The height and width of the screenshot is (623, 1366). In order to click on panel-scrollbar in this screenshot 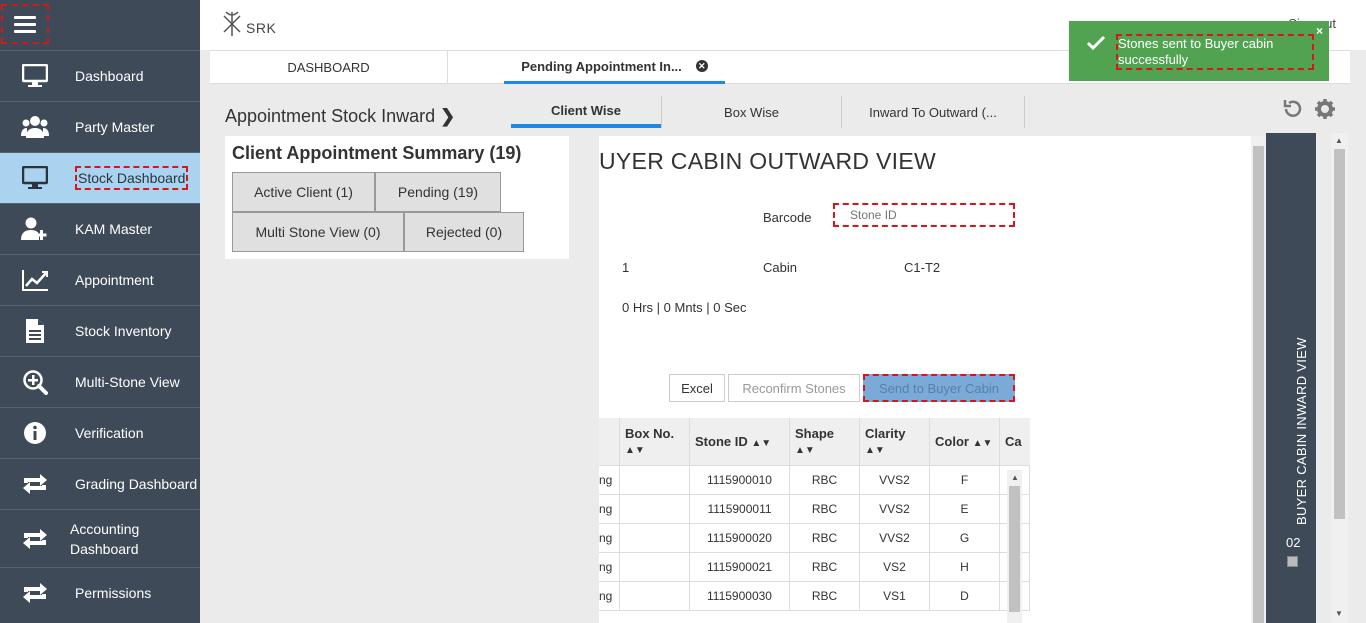, I will do `click(1258, 379)`.